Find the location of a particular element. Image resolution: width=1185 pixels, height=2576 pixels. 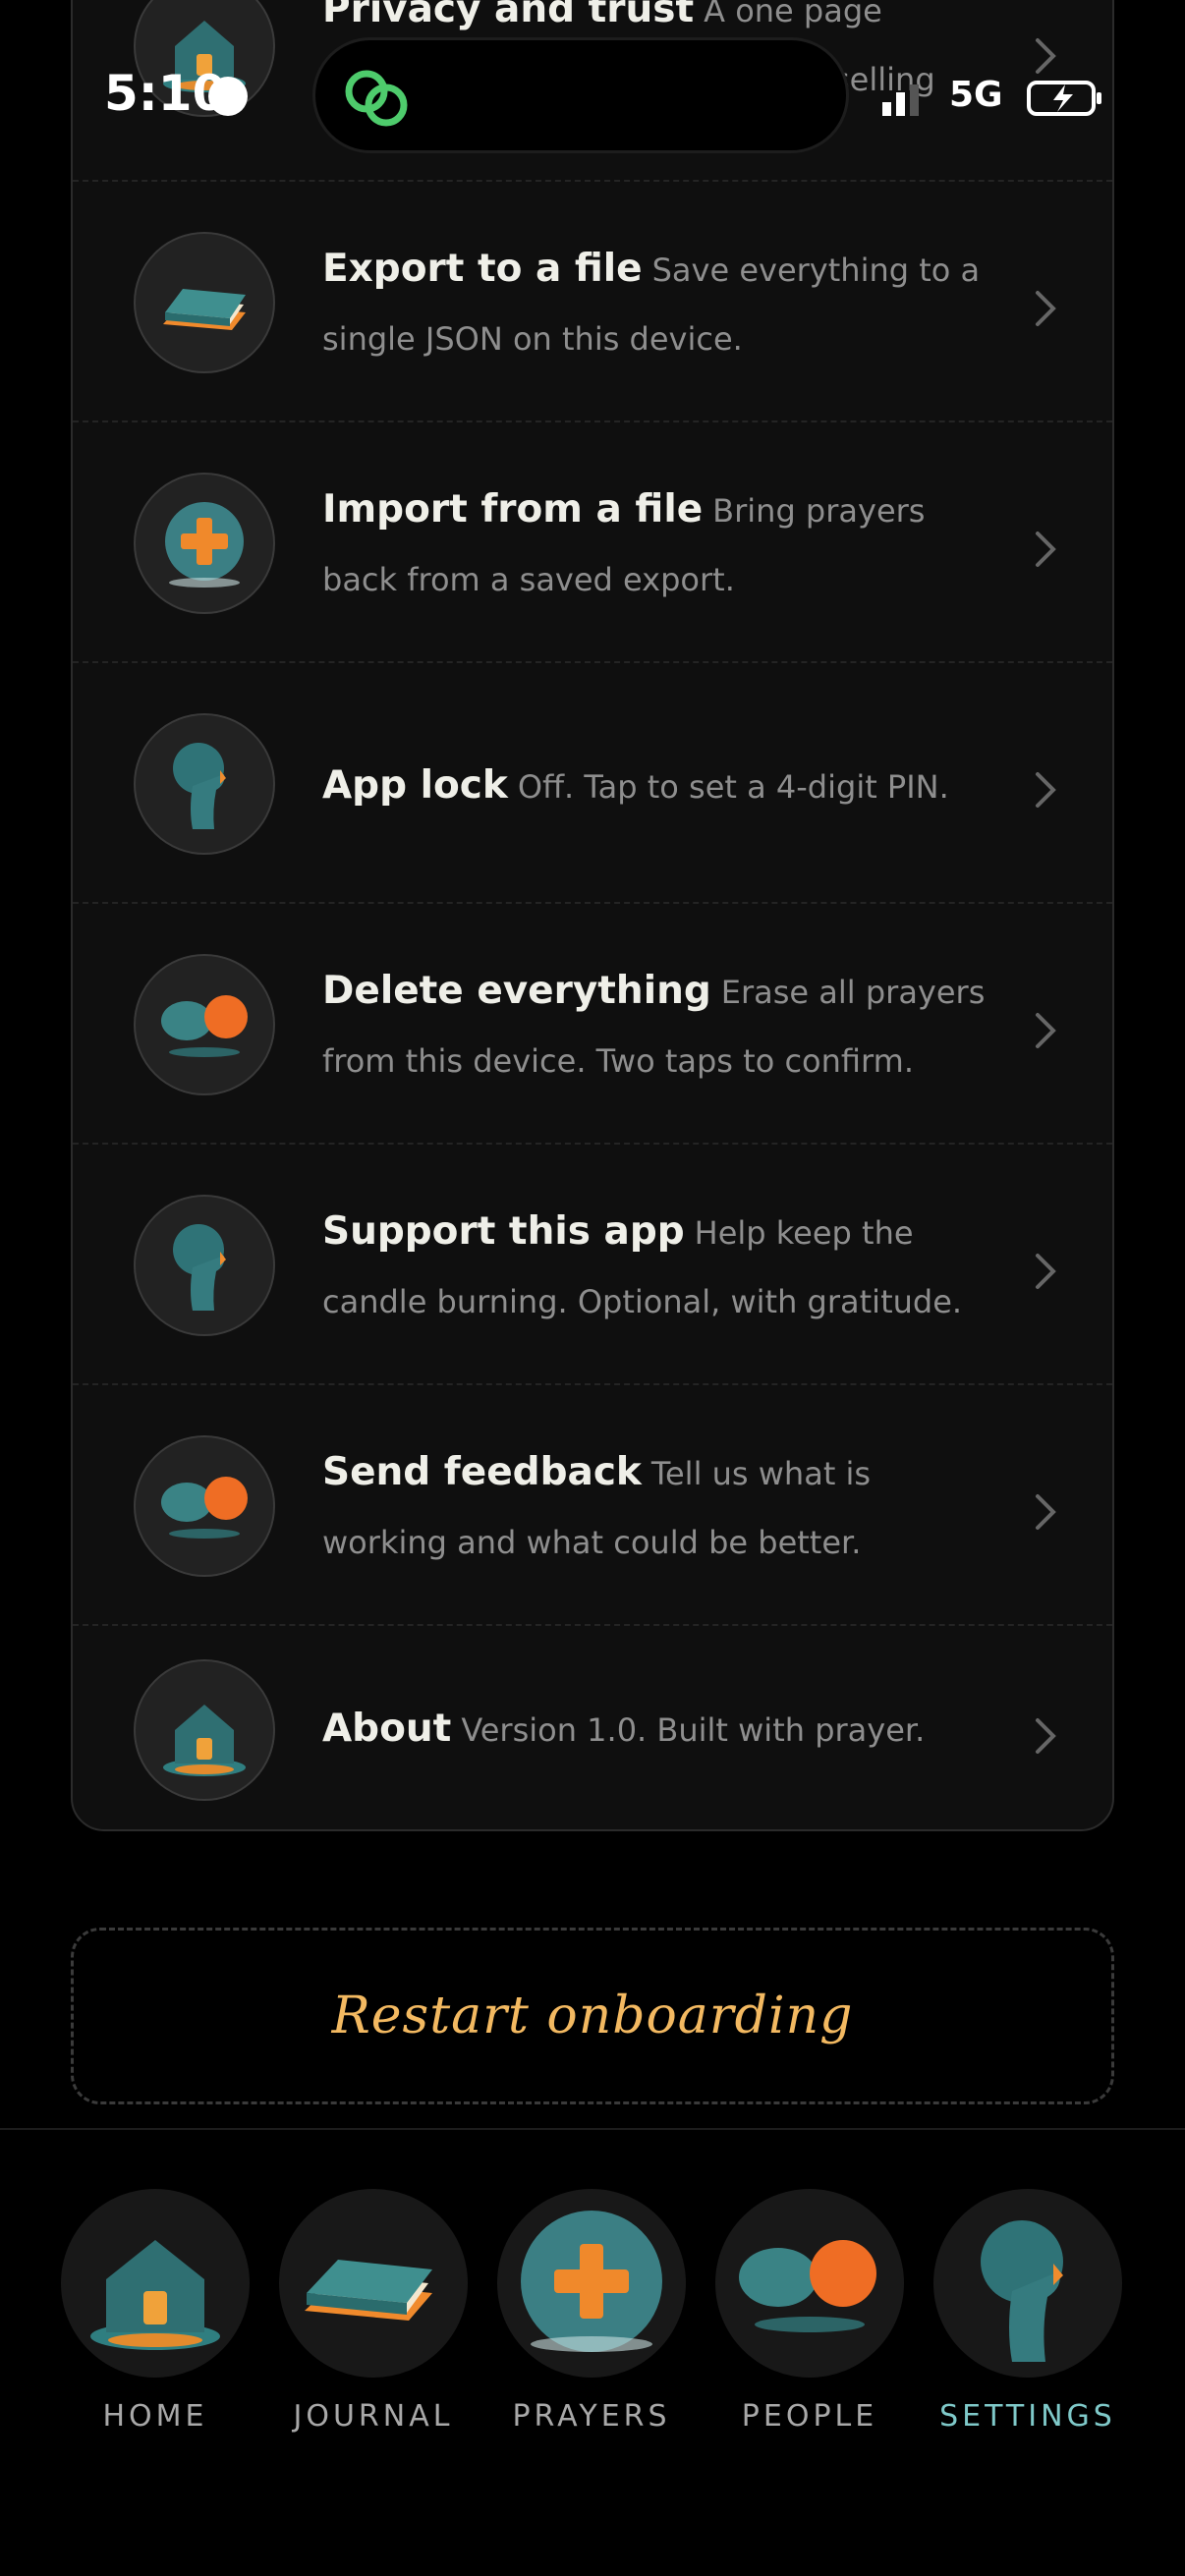

restart-onboarding-button: Restart onboarding is located at coordinates (592, 2016).